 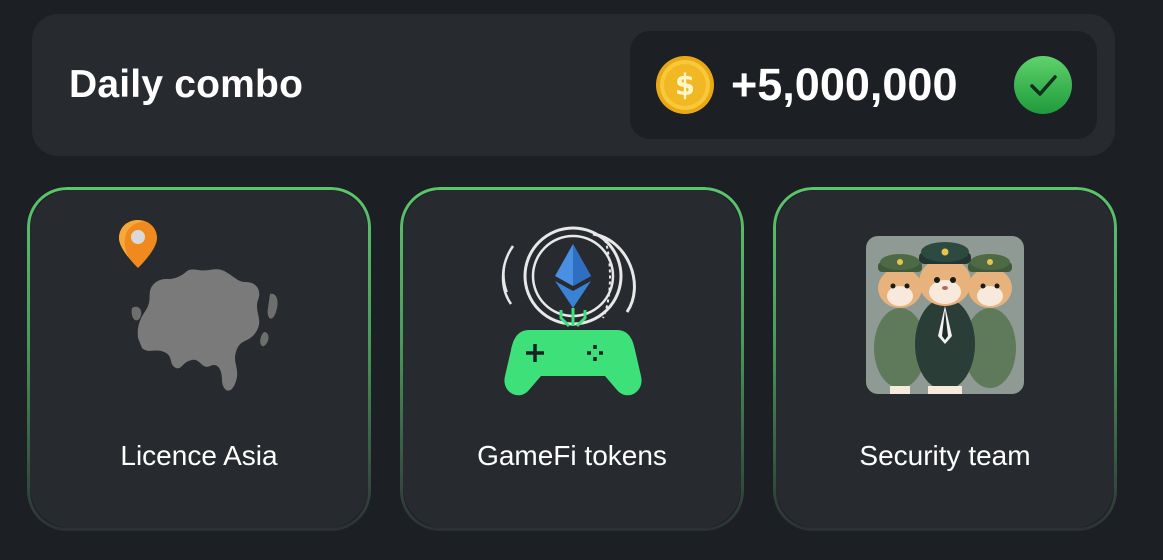 What do you see at coordinates (945, 455) in the screenshot?
I see `card-label: Security team` at bounding box center [945, 455].